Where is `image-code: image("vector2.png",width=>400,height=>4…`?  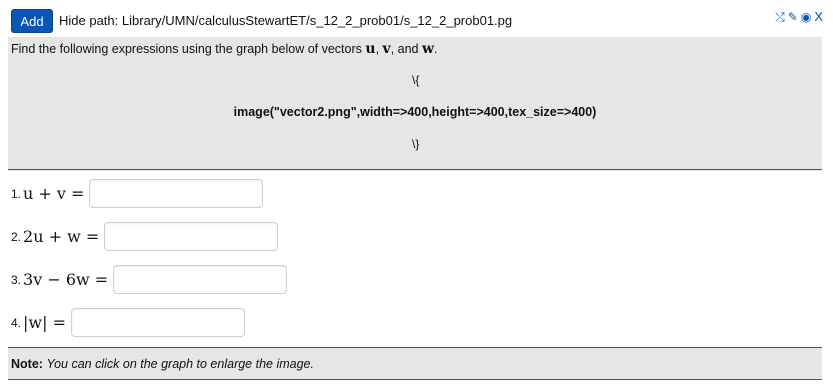 image-code: image("vector2.png",width=>400,height=>4… is located at coordinates (415, 112).